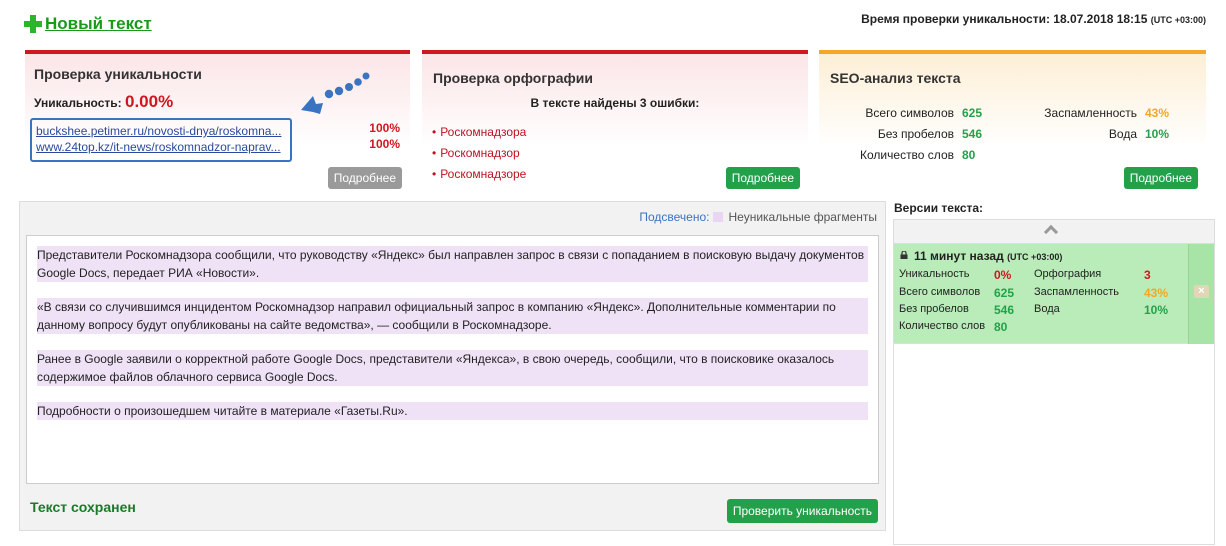  I want to click on saved-status: Текст сохранен, so click(83, 507).